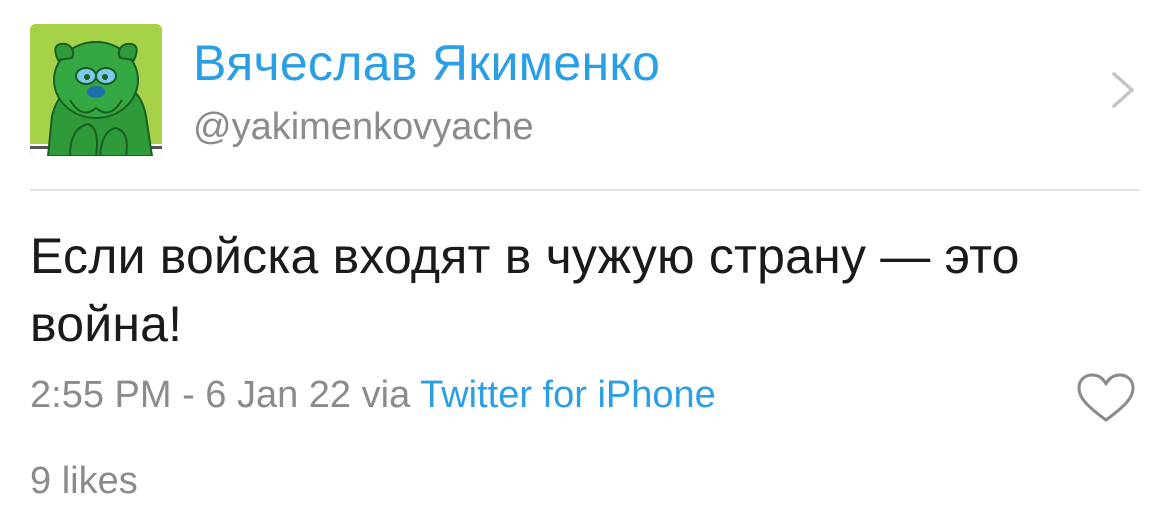  I want to click on header-divider, so click(585, 190).